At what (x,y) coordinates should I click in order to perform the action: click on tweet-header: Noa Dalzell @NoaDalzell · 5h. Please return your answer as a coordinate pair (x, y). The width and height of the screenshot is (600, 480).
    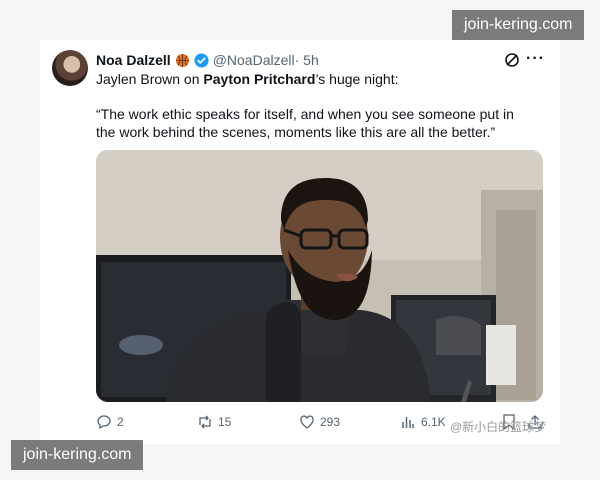
    Looking at the image, I should click on (207, 60).